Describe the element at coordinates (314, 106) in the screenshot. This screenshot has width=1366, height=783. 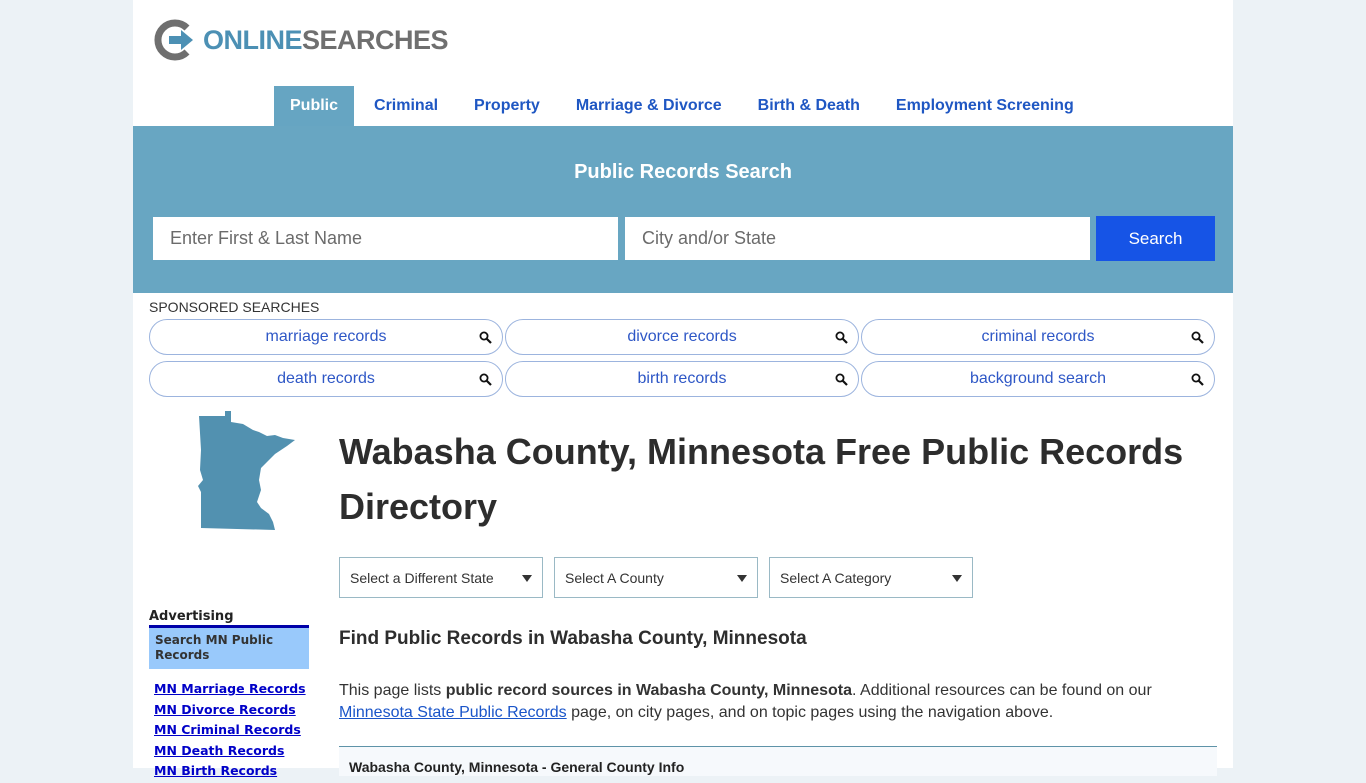
I see `nav-public: Public` at that location.